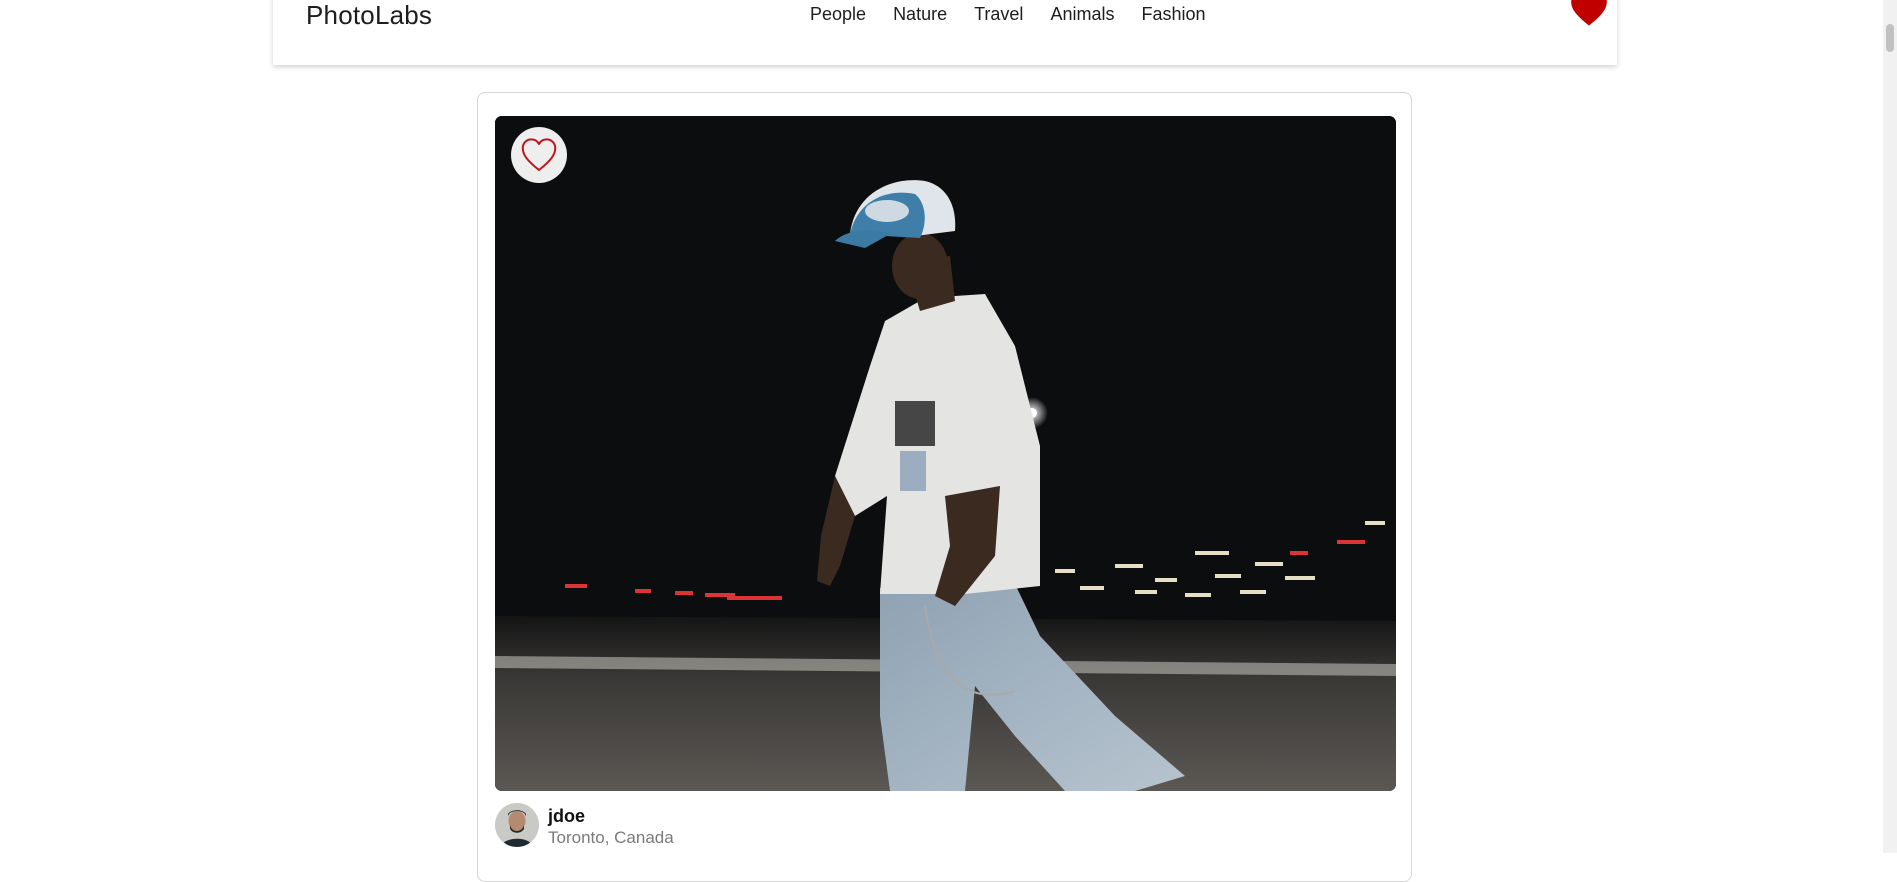 This screenshot has width=1897, height=882. Describe the element at coordinates (611, 837) in the screenshot. I see `user-location: Toronto, Canada` at that location.